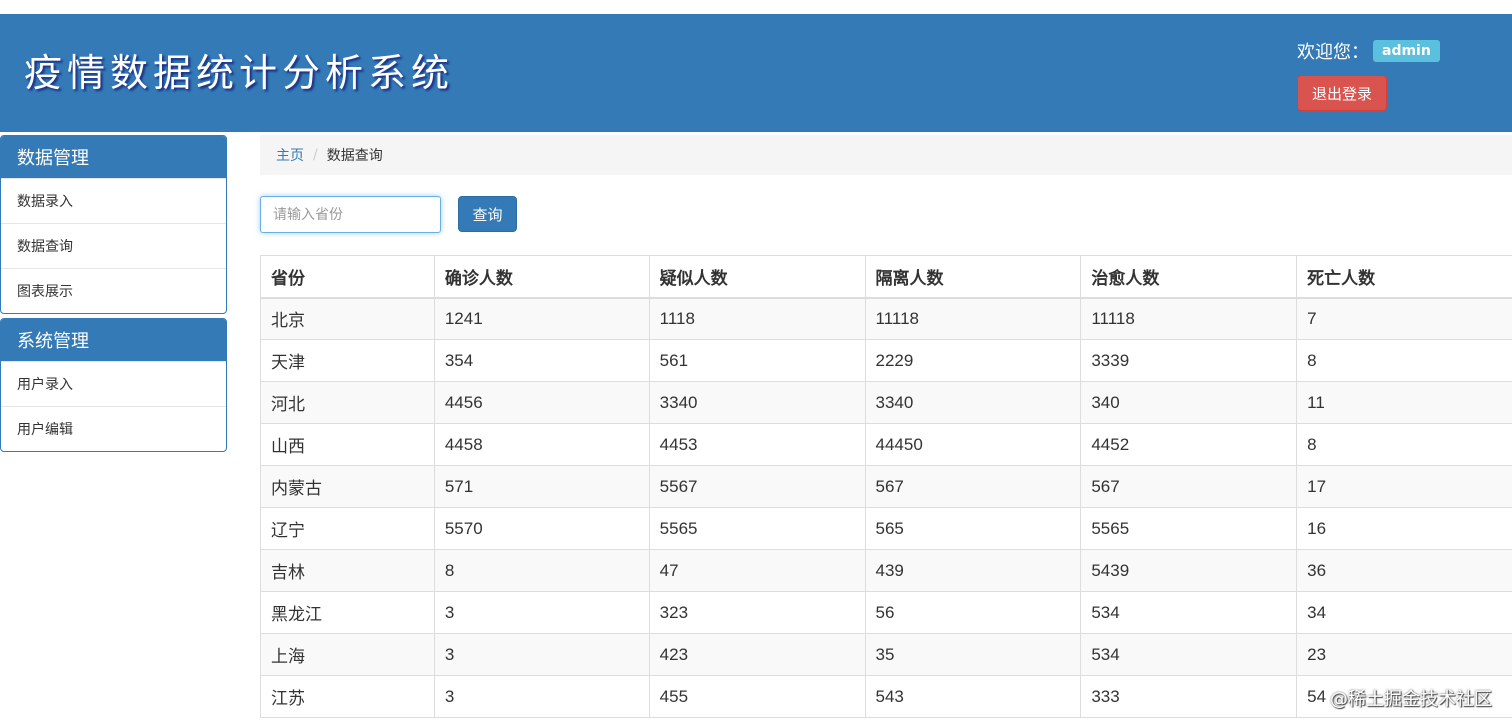  I want to click on deaths-cell: 34, so click(1404, 612).